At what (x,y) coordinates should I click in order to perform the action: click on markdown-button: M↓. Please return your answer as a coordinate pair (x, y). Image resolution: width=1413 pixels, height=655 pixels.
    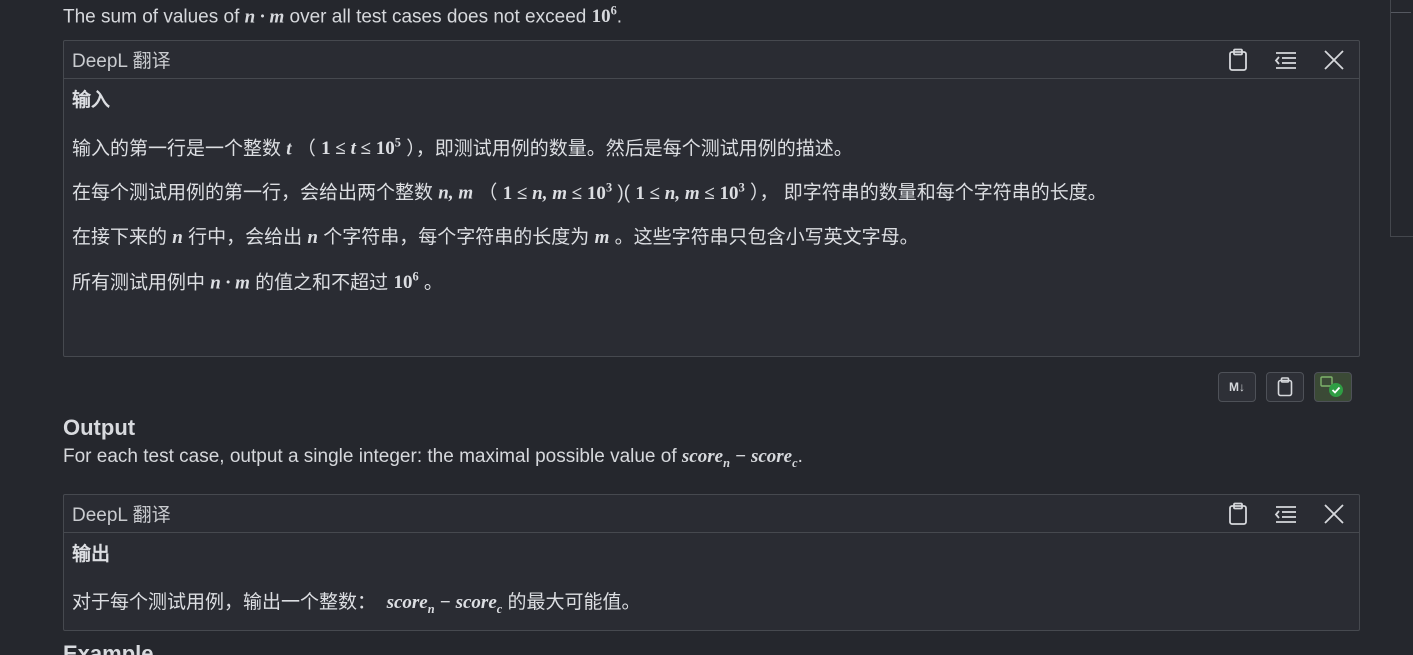
    Looking at the image, I should click on (1237, 387).